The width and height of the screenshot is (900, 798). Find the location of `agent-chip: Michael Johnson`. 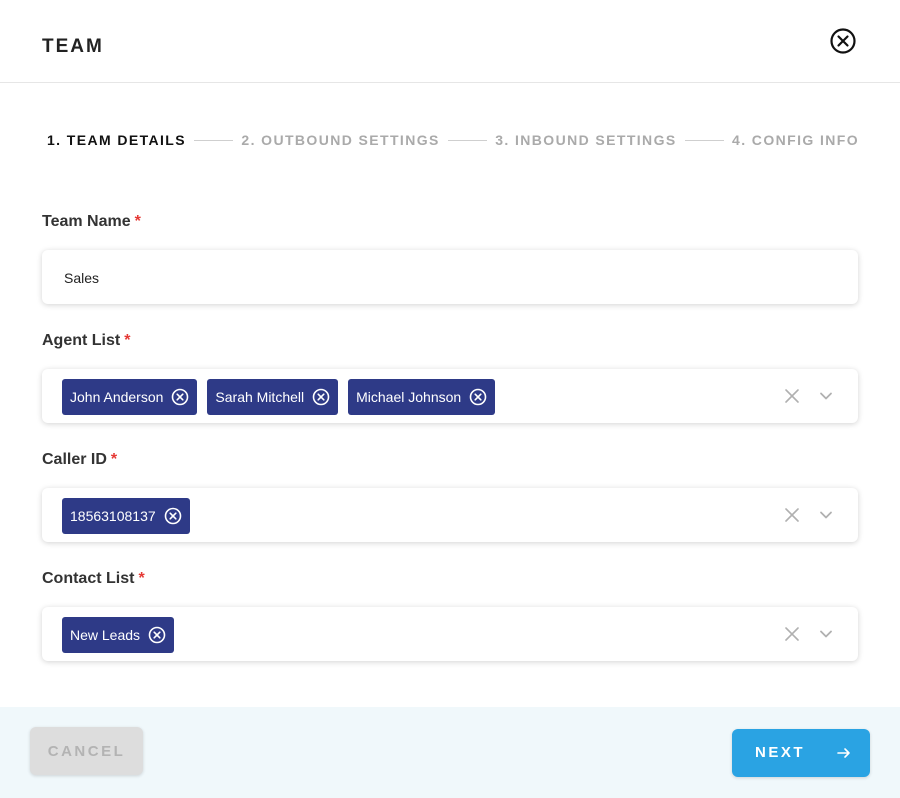

agent-chip: Michael Johnson is located at coordinates (422, 397).